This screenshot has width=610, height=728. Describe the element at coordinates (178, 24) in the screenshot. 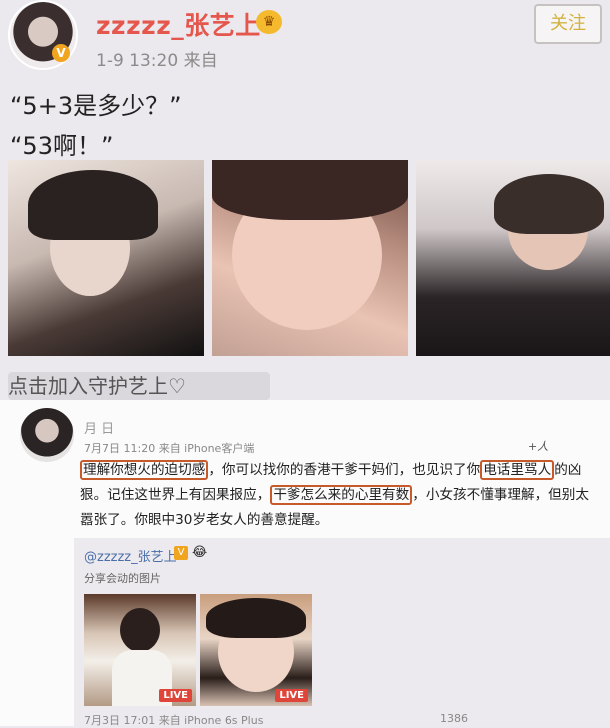

I see `username: zzzzz_张艺上` at that location.